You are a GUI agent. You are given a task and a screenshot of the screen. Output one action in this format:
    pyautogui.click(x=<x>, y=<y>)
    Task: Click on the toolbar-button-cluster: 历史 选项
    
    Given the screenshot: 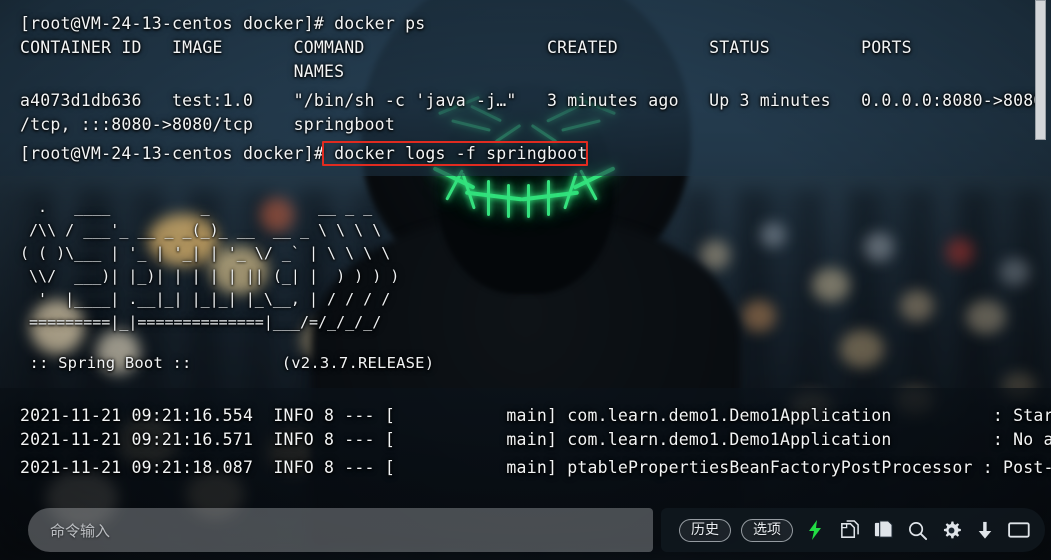 What is the action you would take?
    pyautogui.click(x=853, y=530)
    